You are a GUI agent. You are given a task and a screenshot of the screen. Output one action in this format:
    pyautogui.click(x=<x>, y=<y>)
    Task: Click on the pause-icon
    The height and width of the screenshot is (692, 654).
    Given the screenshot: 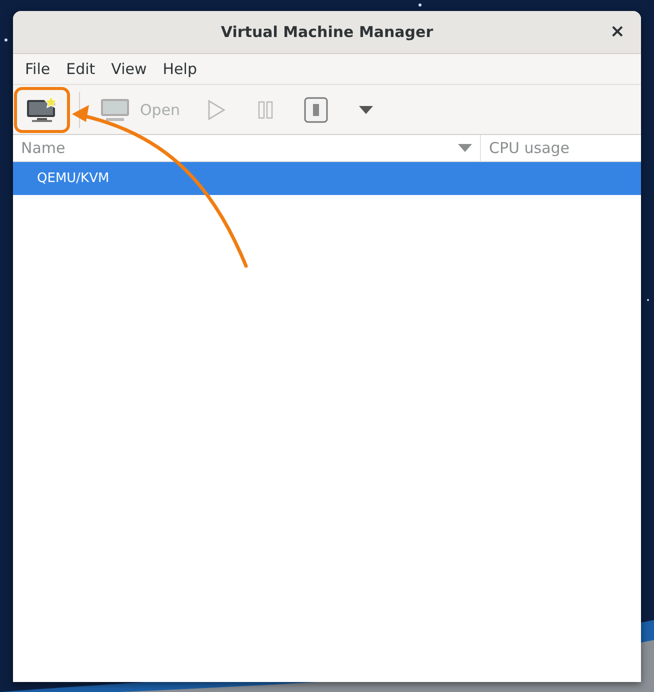 What is the action you would take?
    pyautogui.click(x=266, y=110)
    